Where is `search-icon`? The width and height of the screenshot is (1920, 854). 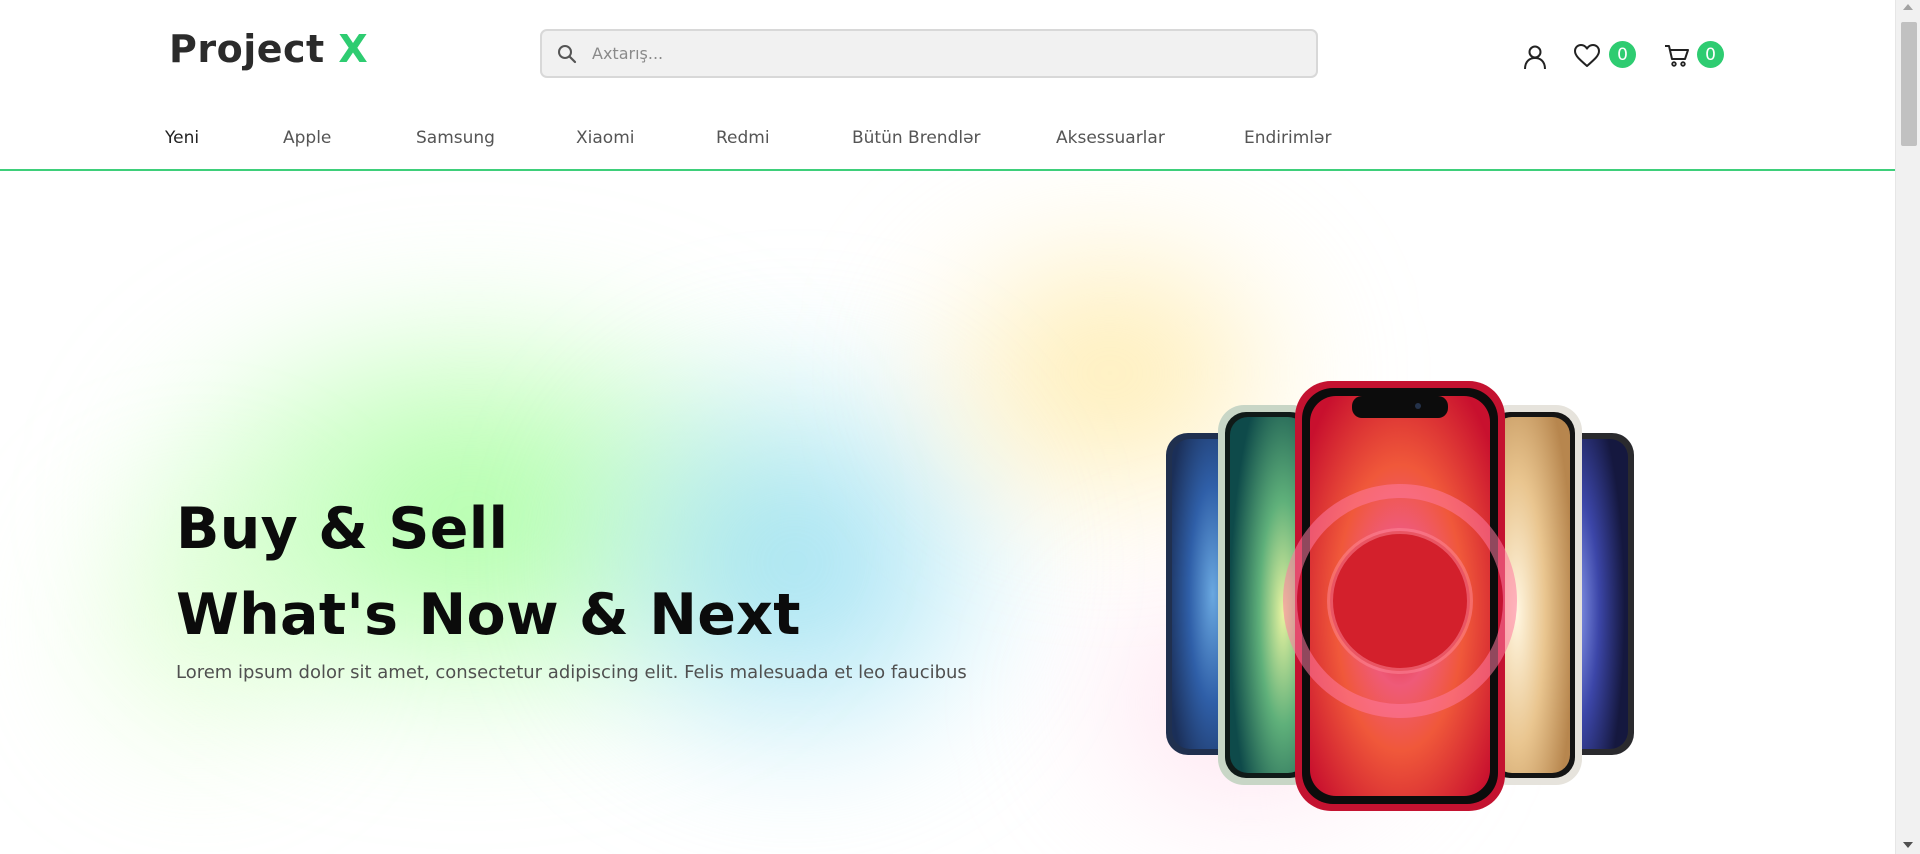 search-icon is located at coordinates (567, 54).